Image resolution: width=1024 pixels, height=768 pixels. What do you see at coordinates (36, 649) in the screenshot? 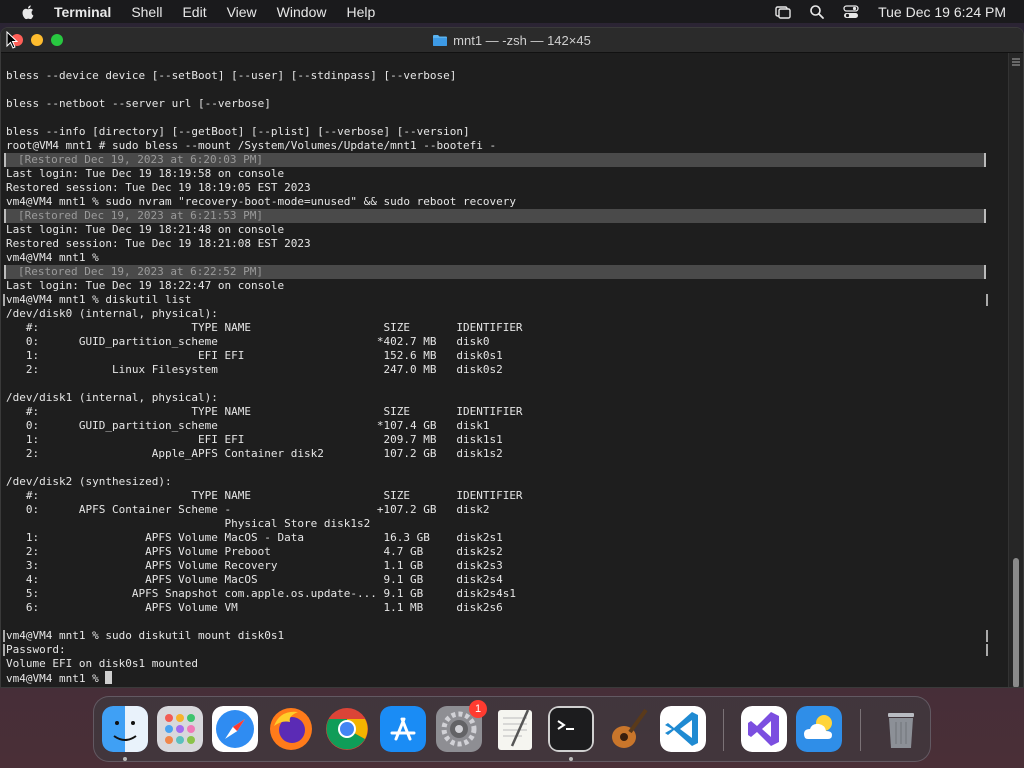
I see `terminal-line-text: Password:` at bounding box center [36, 649].